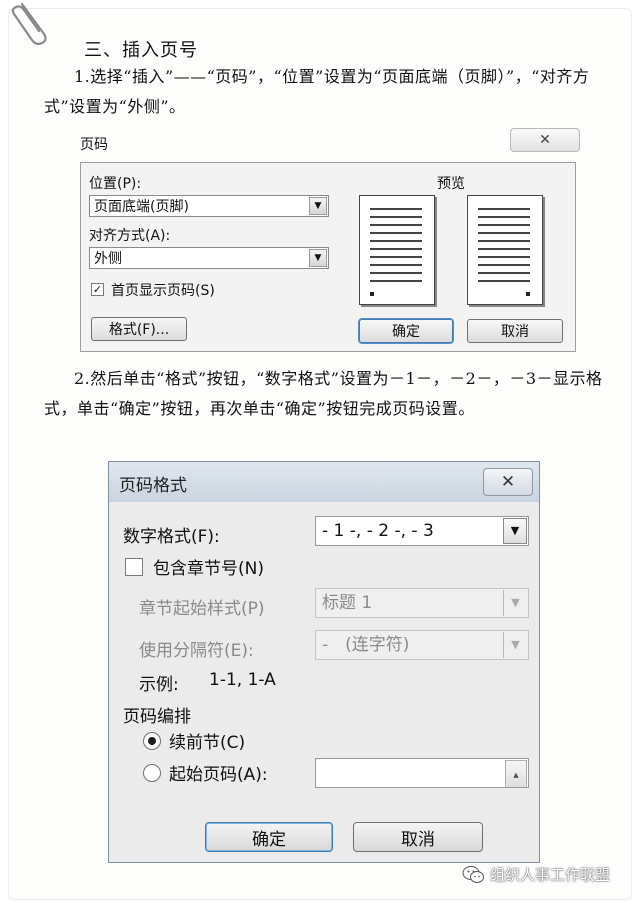 The width and height of the screenshot is (640, 907). I want to click on separator-value: - (连字符), so click(366, 645).